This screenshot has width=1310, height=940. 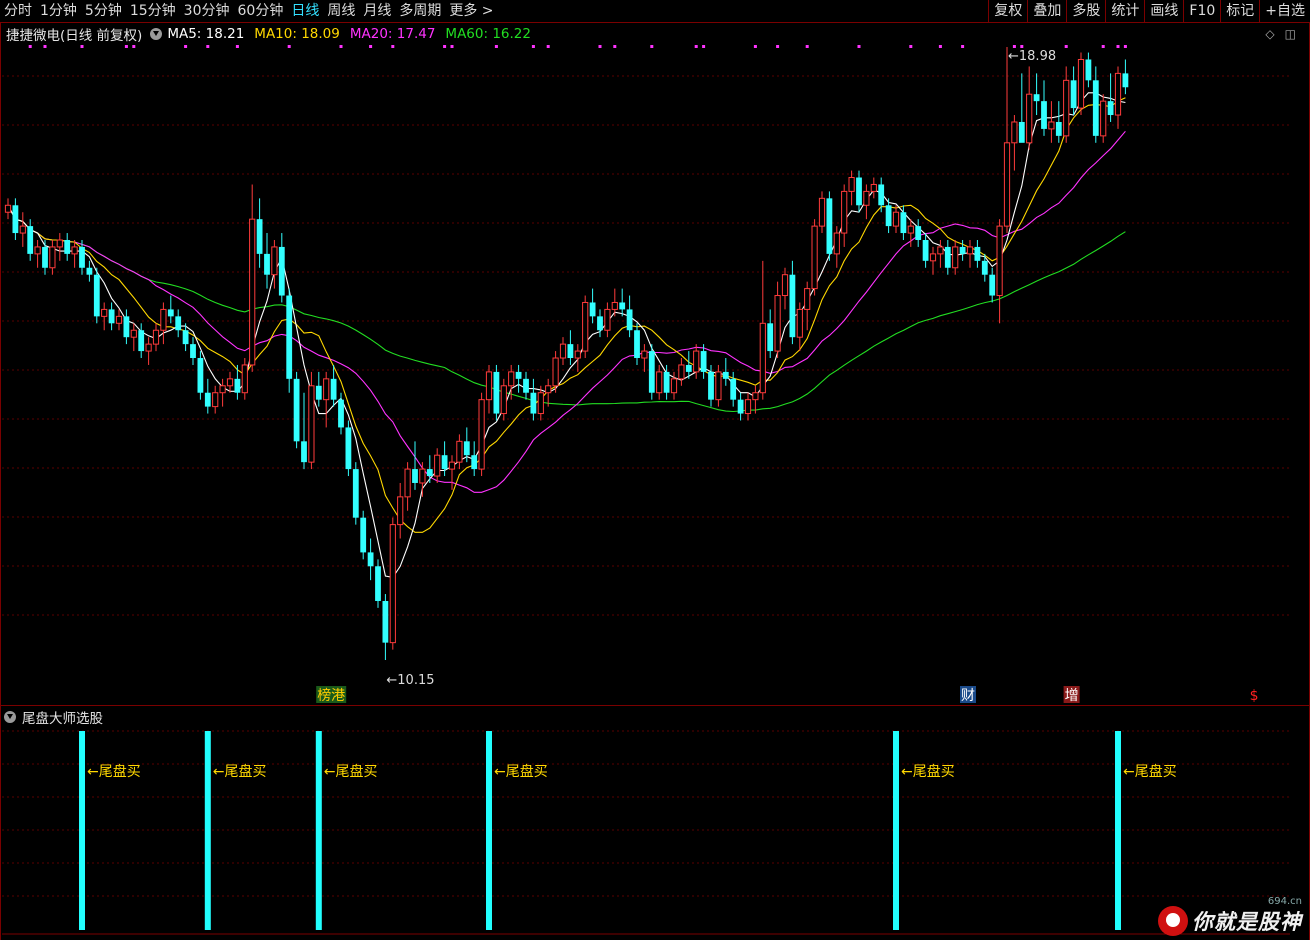 I want to click on event-marker: 增, so click(x=1072, y=696).